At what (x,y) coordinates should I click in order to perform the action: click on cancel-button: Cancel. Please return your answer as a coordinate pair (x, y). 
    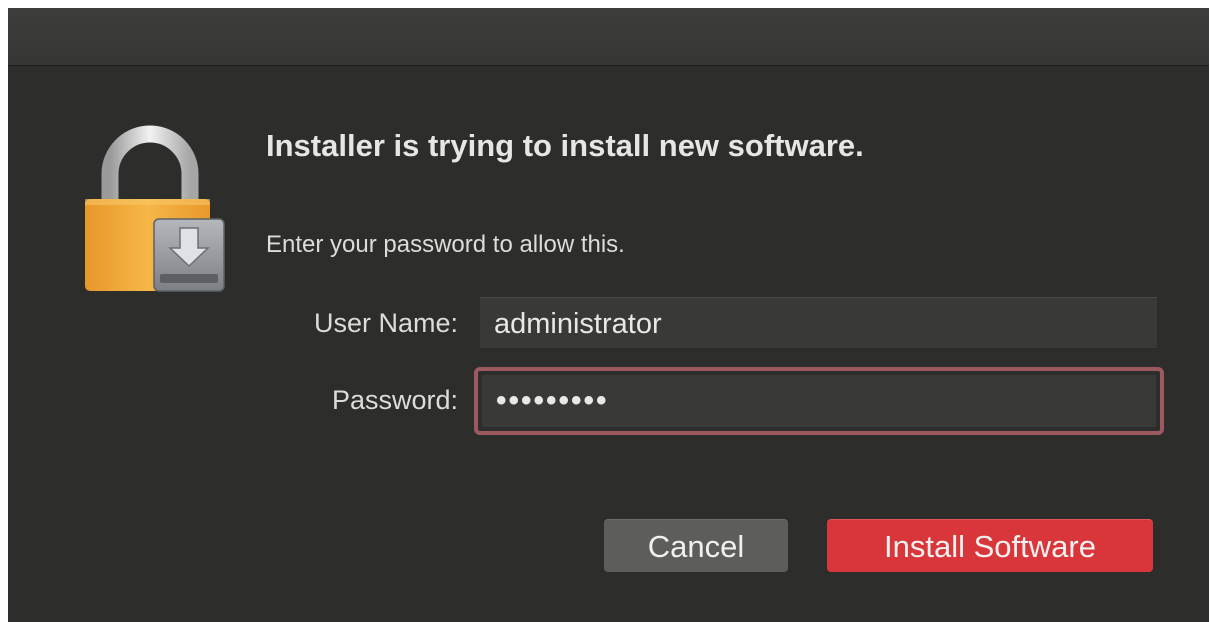
    Looking at the image, I should click on (696, 545).